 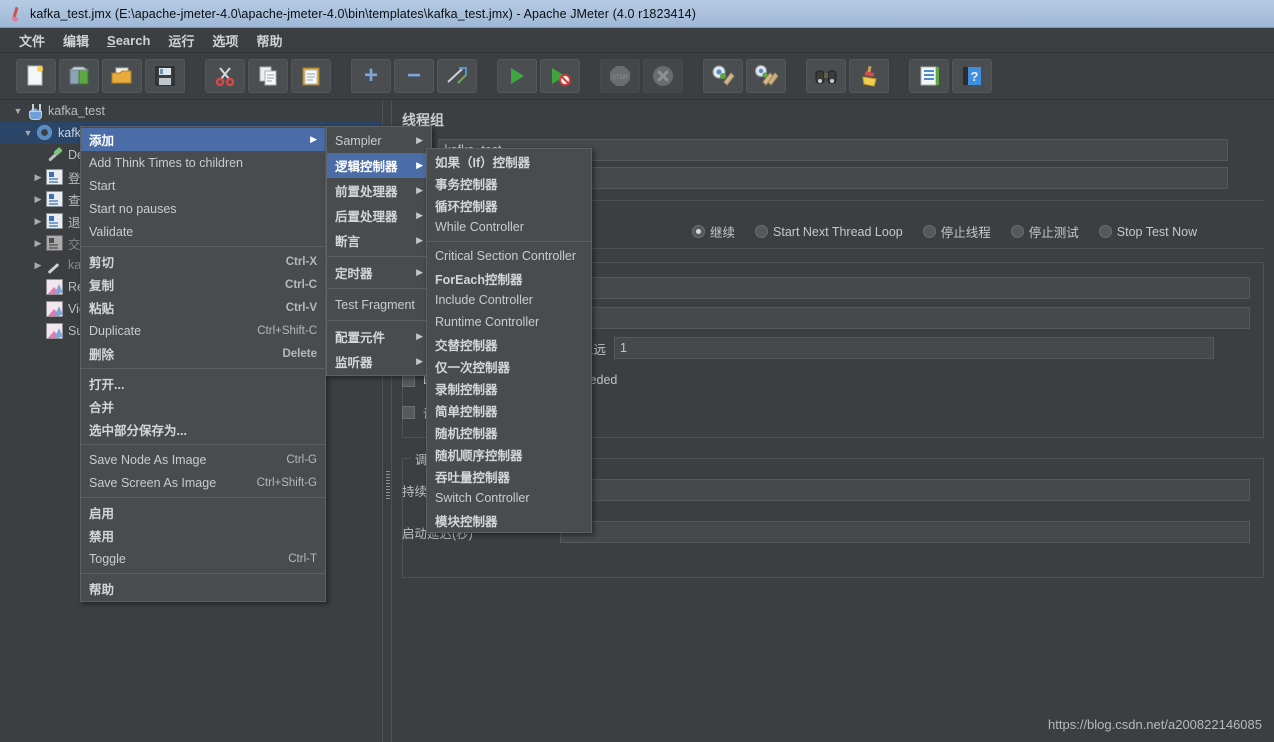 I want to click on open-button, so click(x=122, y=76).